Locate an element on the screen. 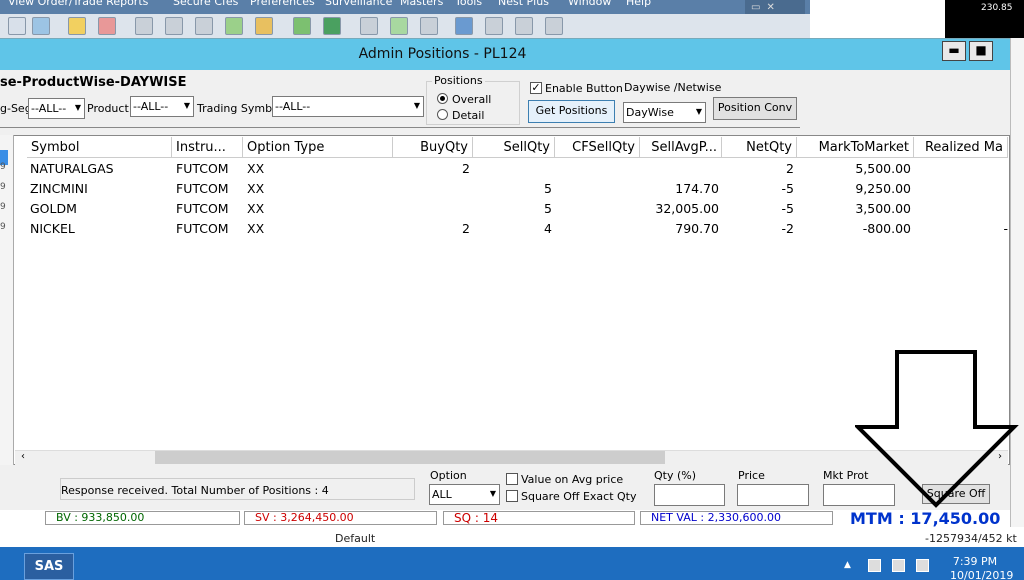 The height and width of the screenshot is (580, 1024). qty-input is located at coordinates (689, 495).